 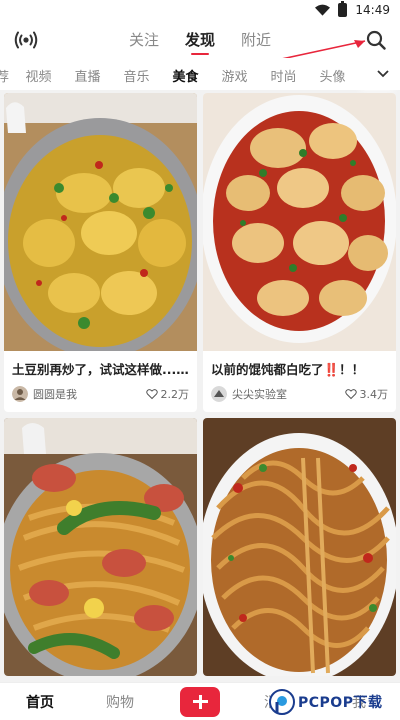 I want to click on top-nav: 关注 发现 附近, so click(x=200, y=40).